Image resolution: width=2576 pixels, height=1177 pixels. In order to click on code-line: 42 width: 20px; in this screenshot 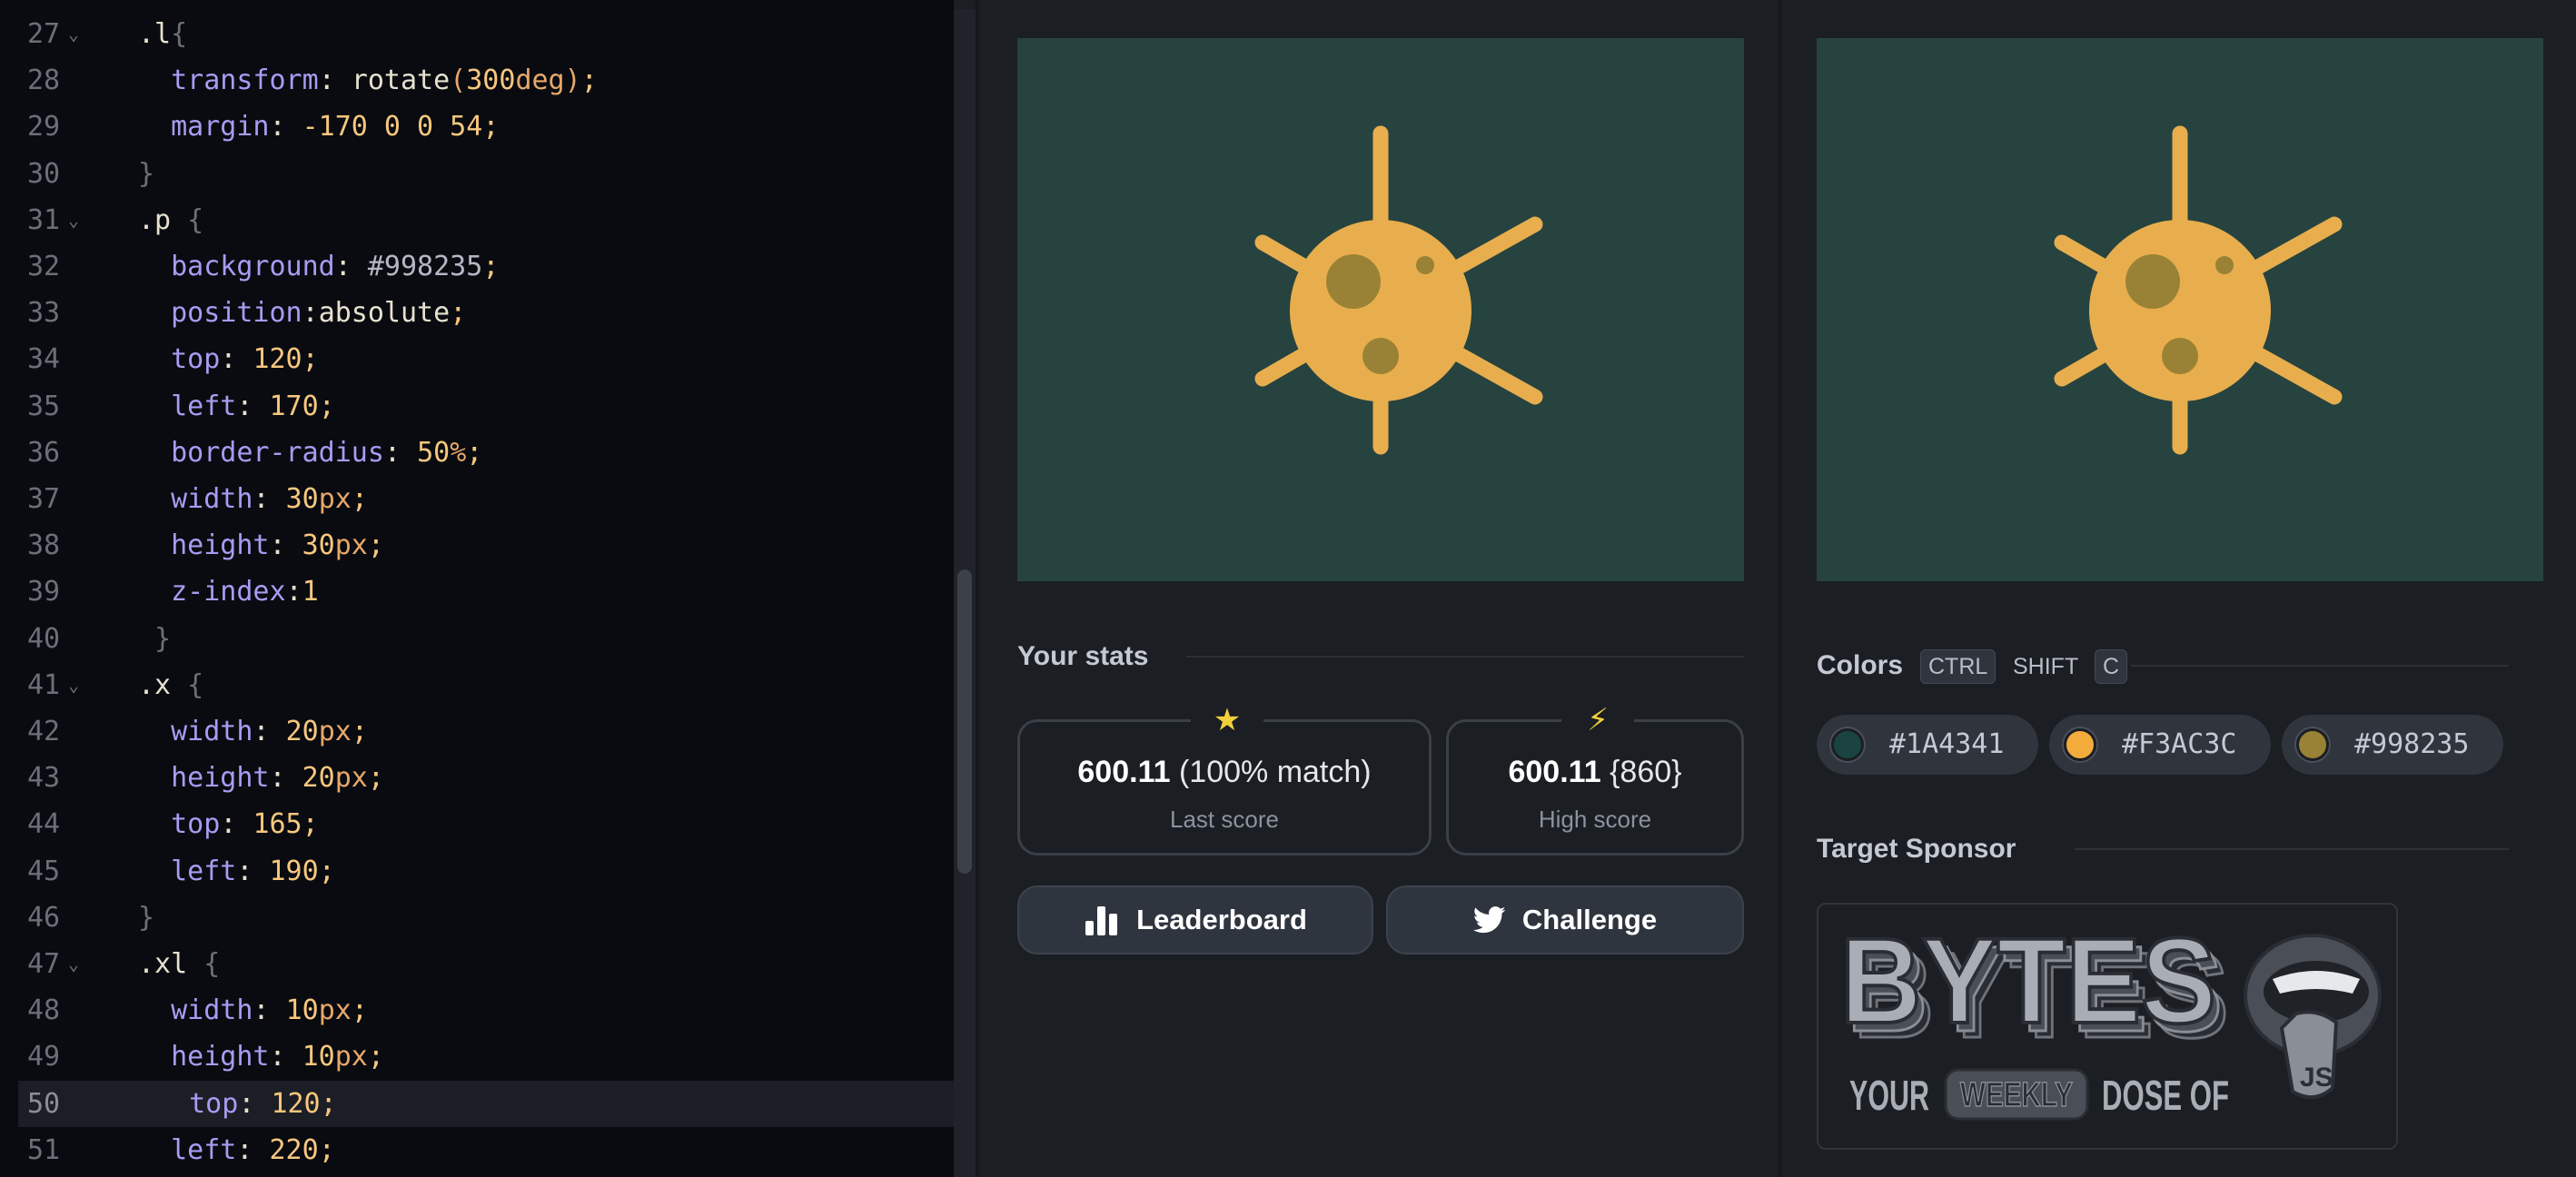, I will do `click(477, 732)`.